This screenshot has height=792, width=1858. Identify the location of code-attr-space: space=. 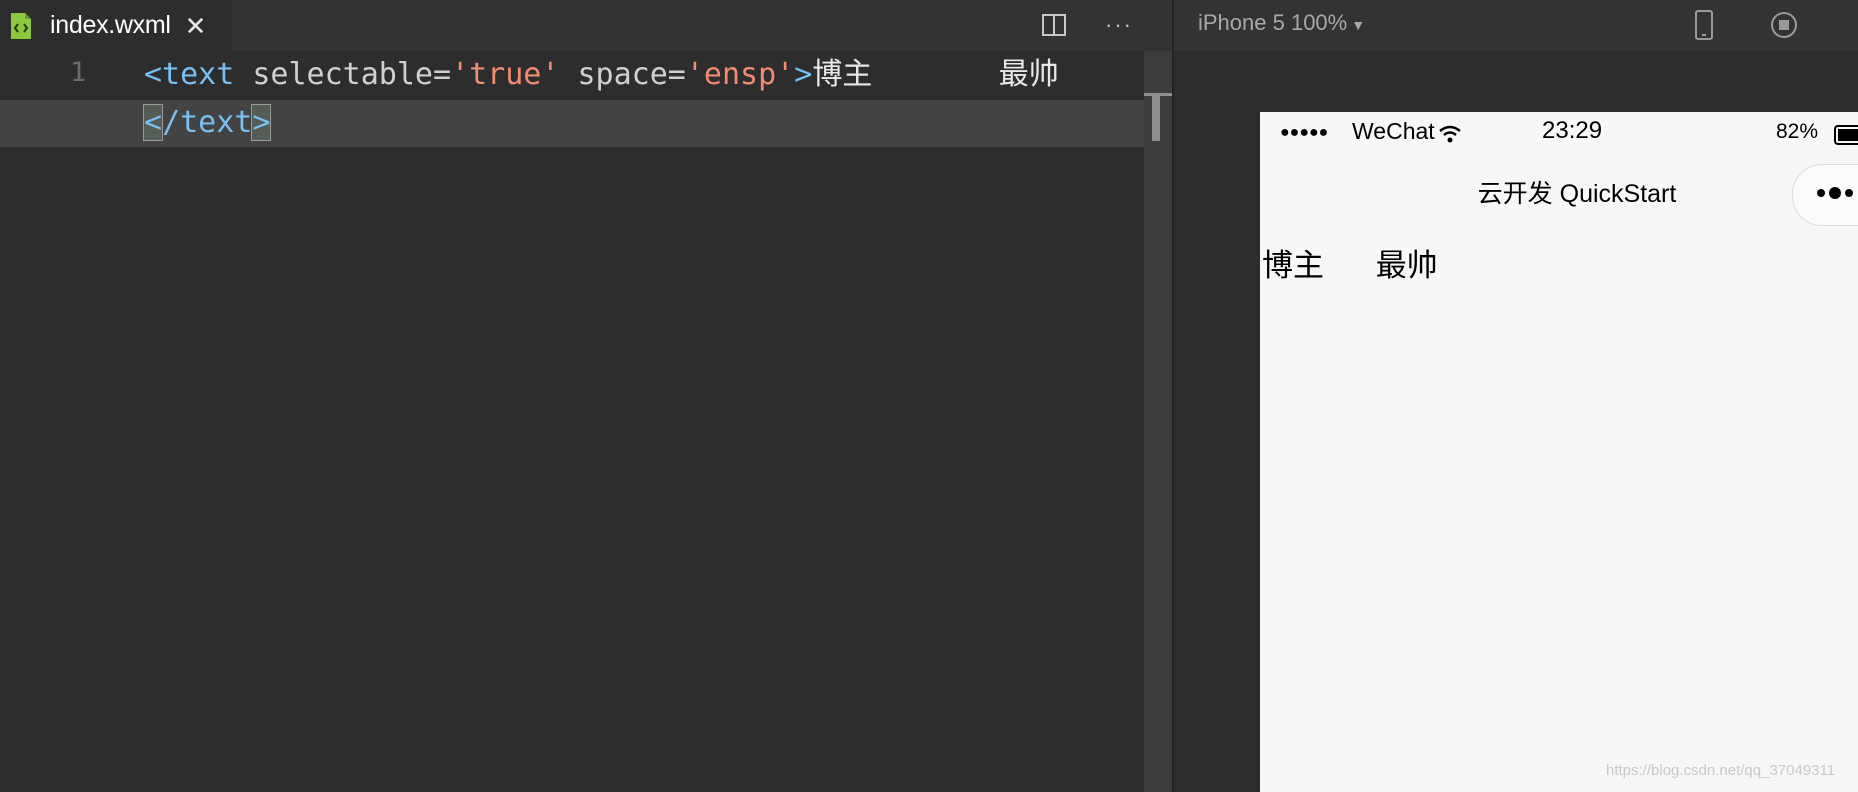
(622, 74).